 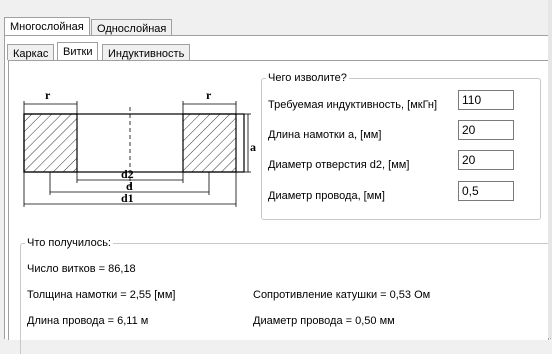 What do you see at coordinates (326, 196) in the screenshot?
I see `wire-diameter-label: Диаметр провода, [мм]` at bounding box center [326, 196].